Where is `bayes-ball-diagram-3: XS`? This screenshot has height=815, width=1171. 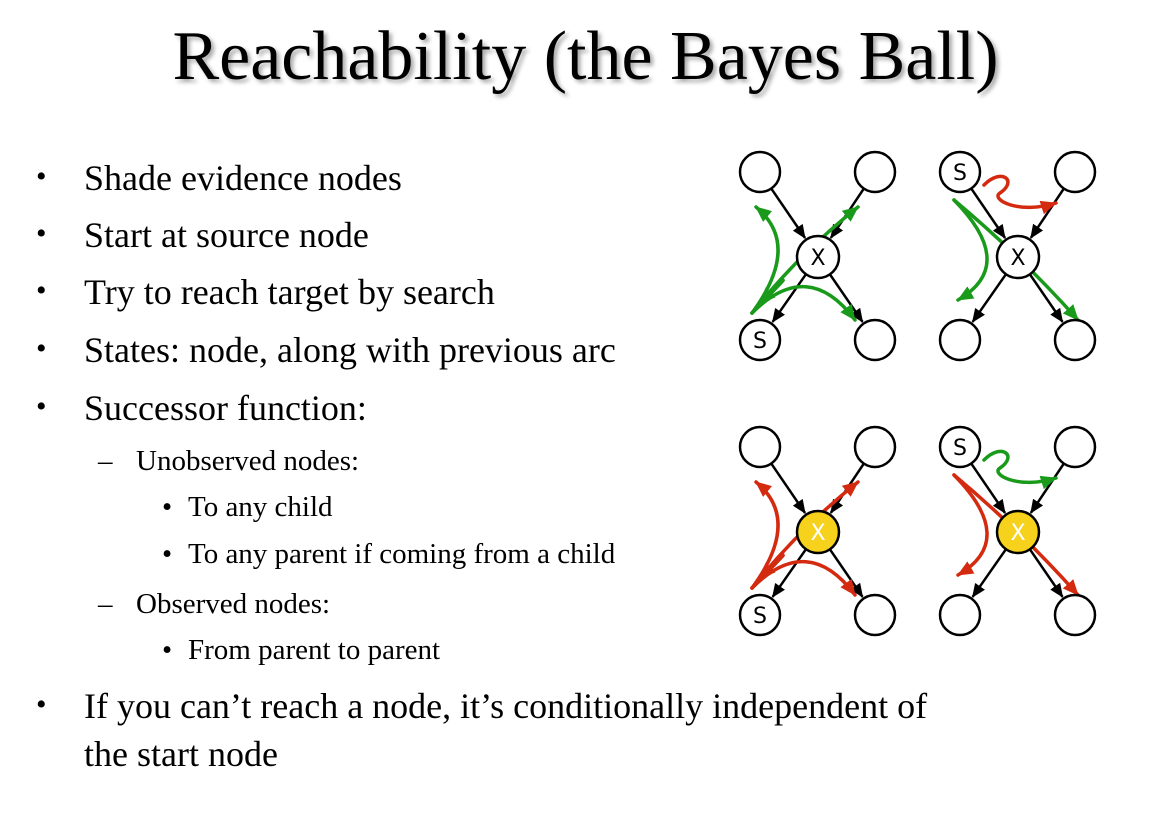 bayes-ball-diagram-3: XS is located at coordinates (817, 531).